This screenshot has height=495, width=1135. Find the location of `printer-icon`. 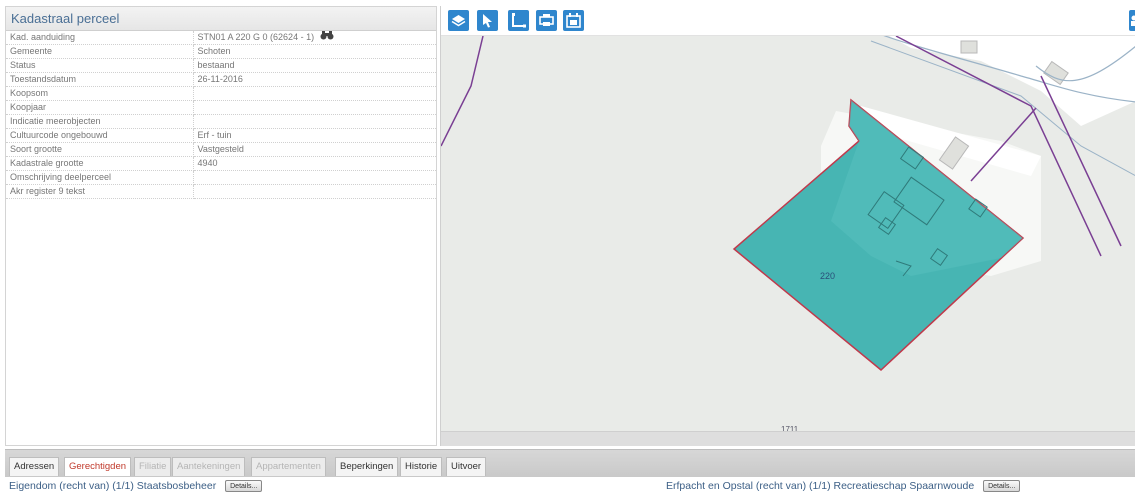

printer-icon is located at coordinates (546, 20).